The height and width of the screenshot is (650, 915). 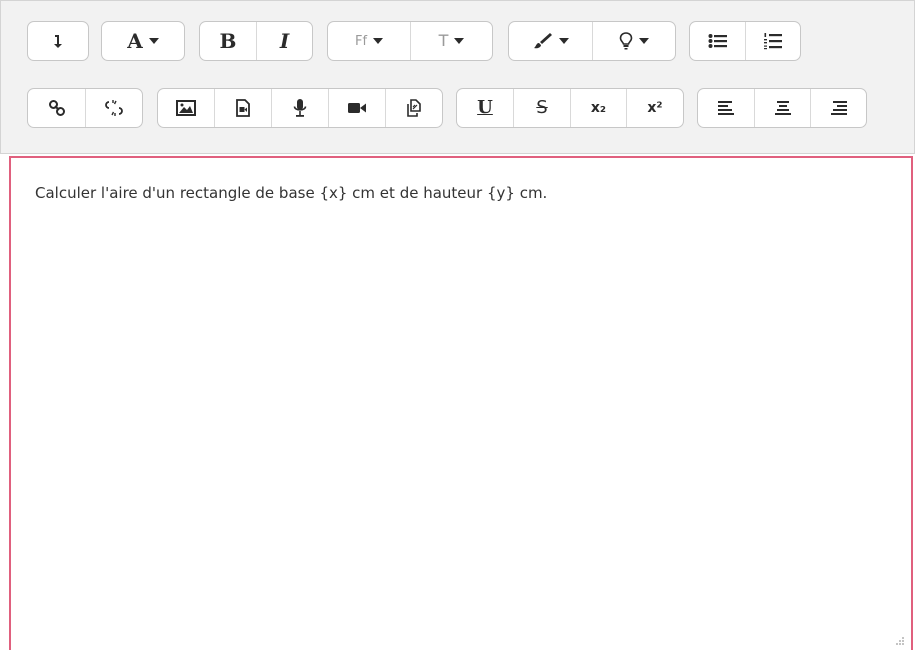 I want to click on text-color-button: A, so click(x=143, y=41).